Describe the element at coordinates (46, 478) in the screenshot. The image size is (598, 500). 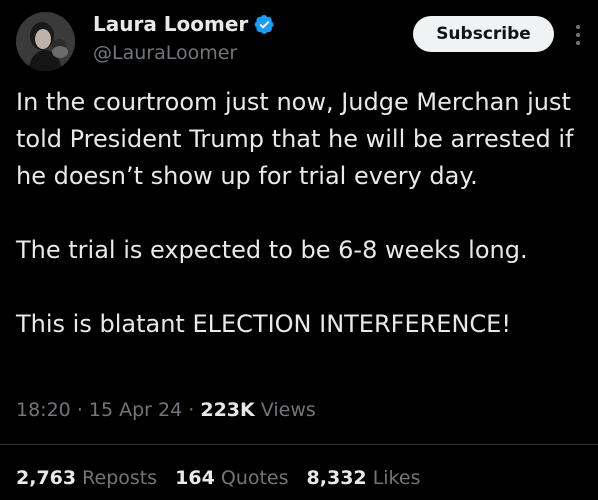
I see `reposts-count: 2,763` at that location.